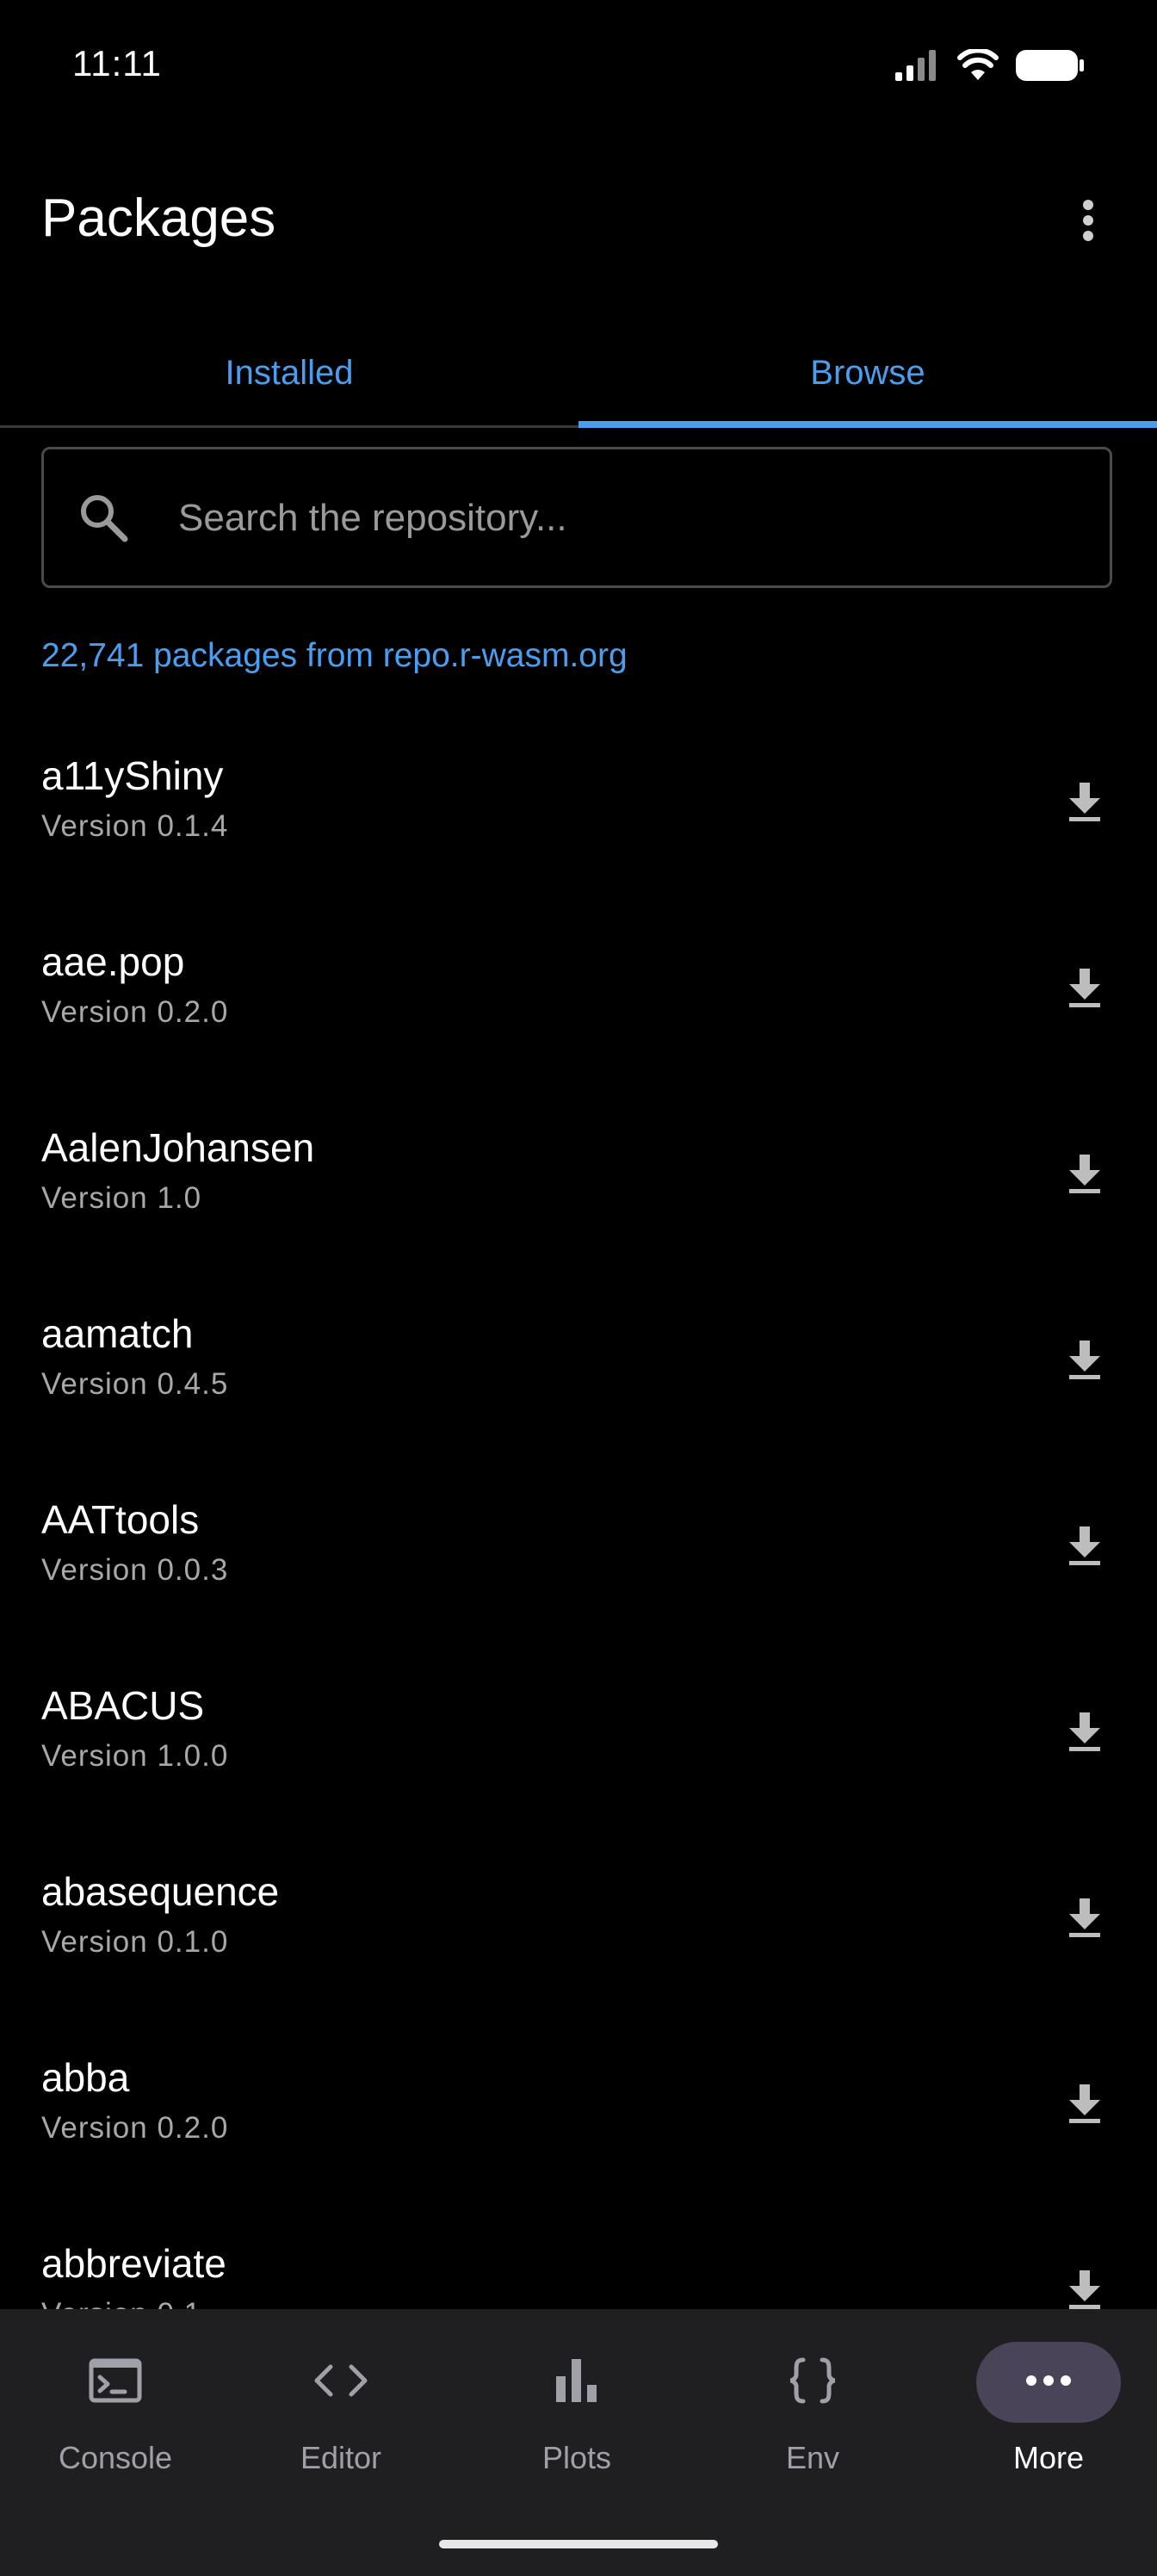  What do you see at coordinates (135, 1942) in the screenshot?
I see `package-version: Version 0.1.0` at bounding box center [135, 1942].